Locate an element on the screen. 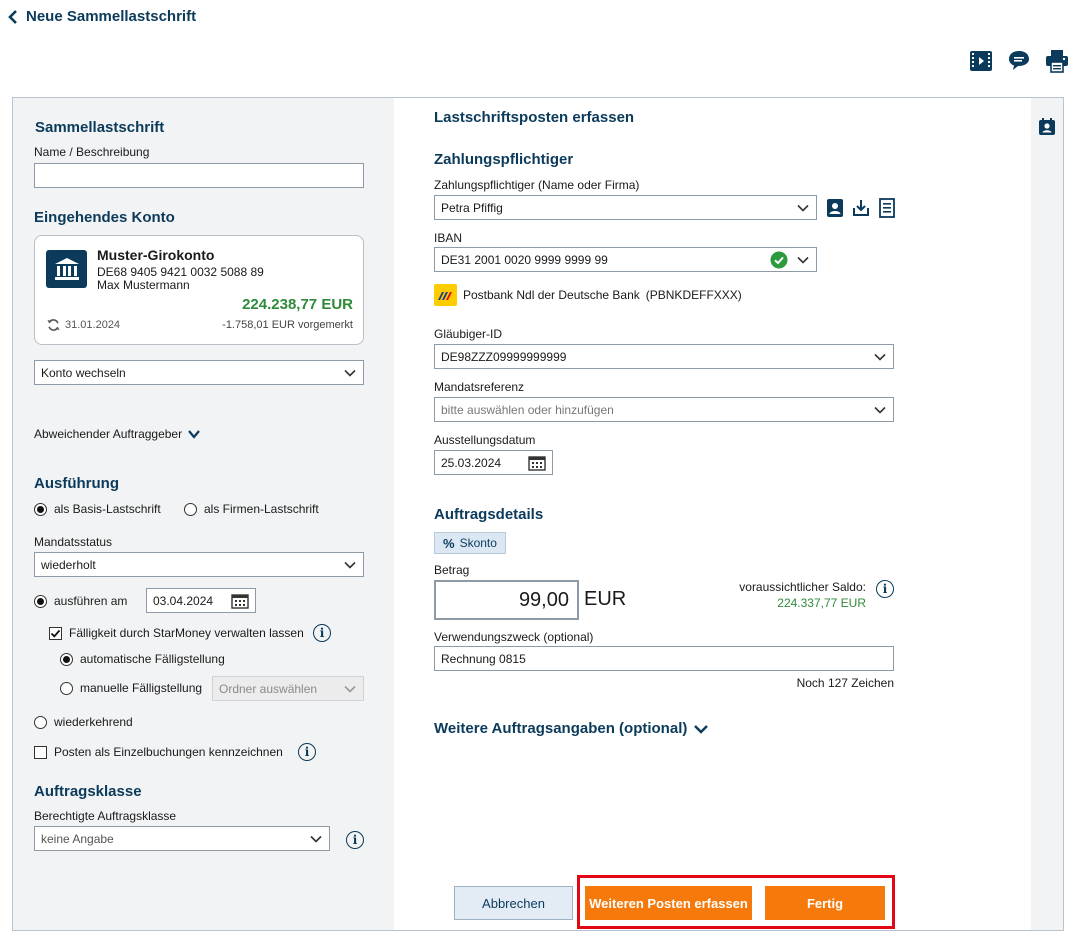 This screenshot has height=938, width=1075. radio-recurring: wiederkehrend is located at coordinates (83, 722).